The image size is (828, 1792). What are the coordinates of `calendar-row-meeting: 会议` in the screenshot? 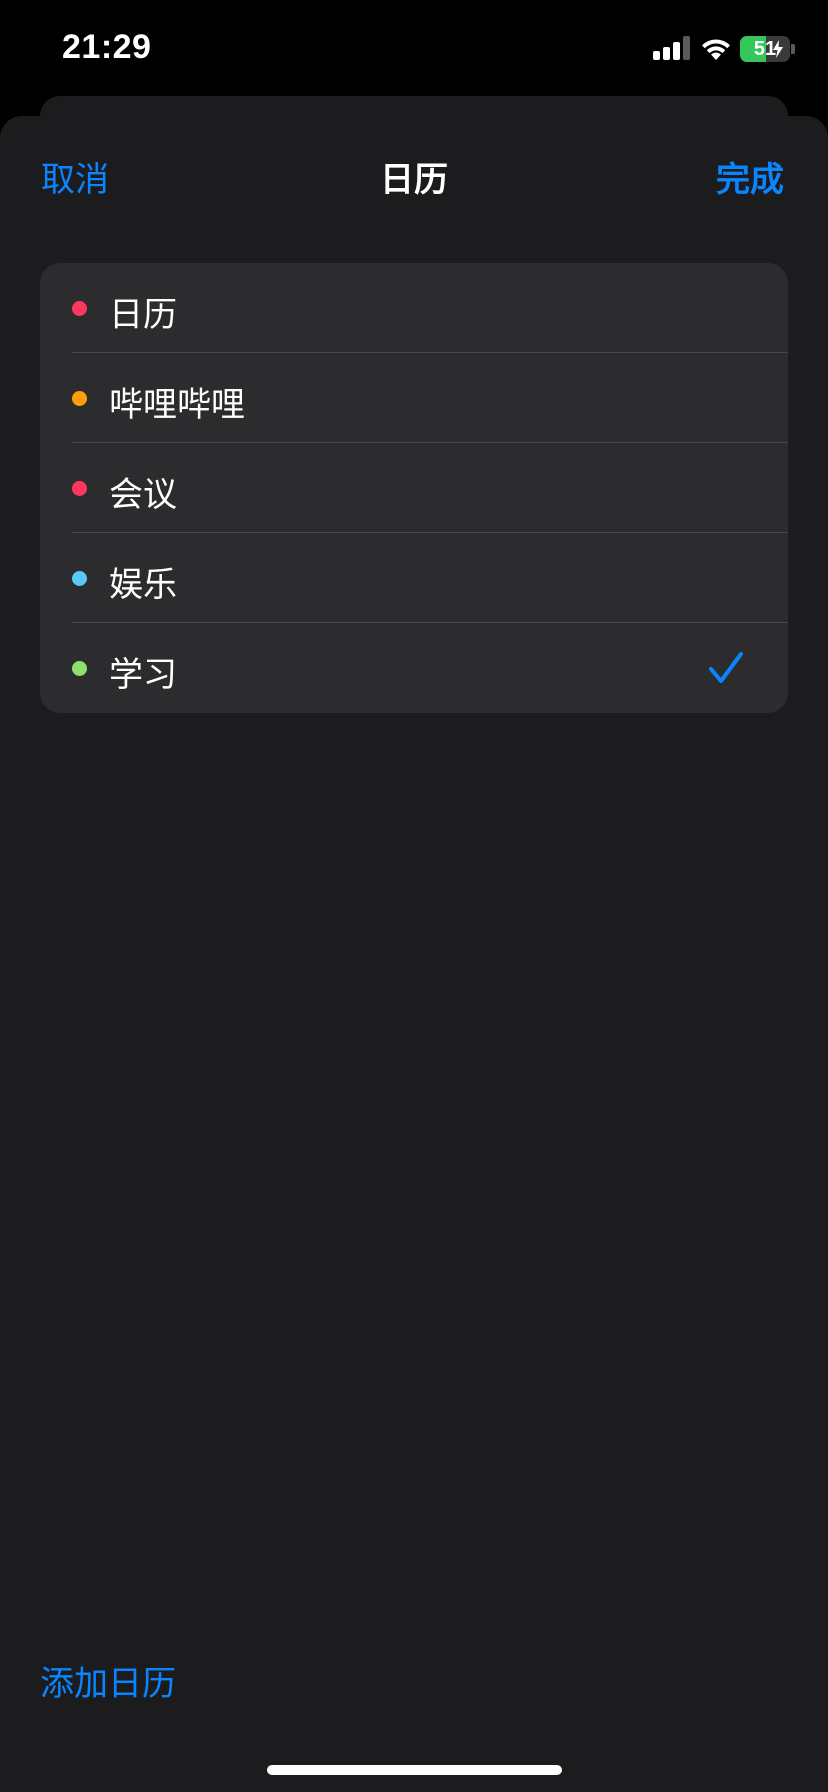 It's located at (414, 488).